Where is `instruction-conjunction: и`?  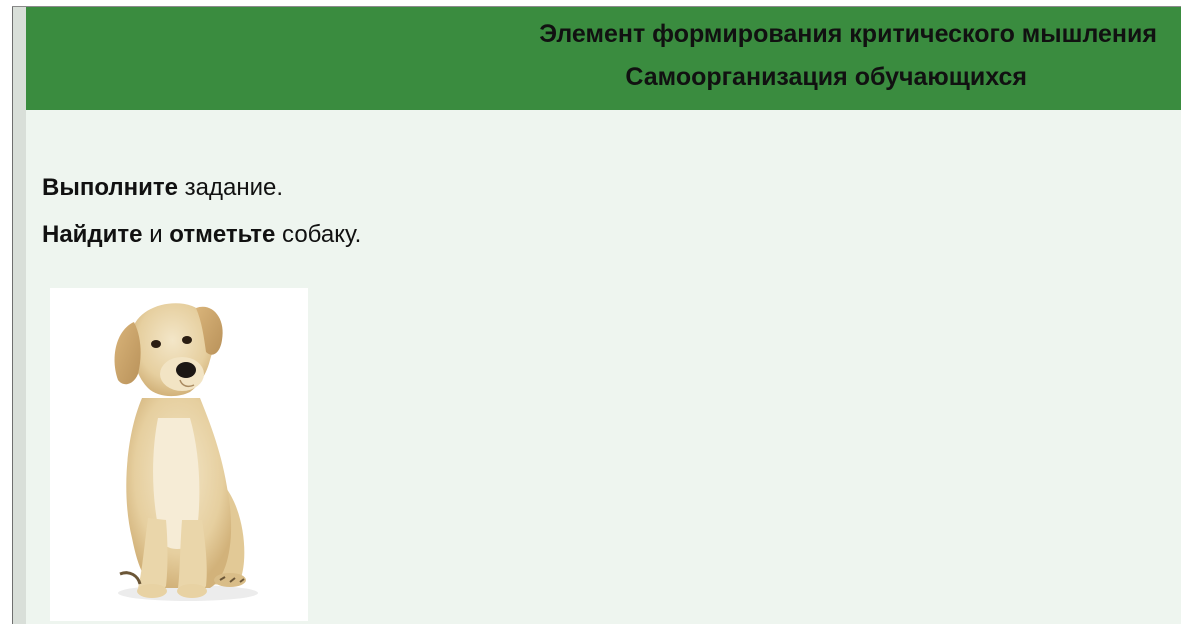
instruction-conjunction: и is located at coordinates (156, 234).